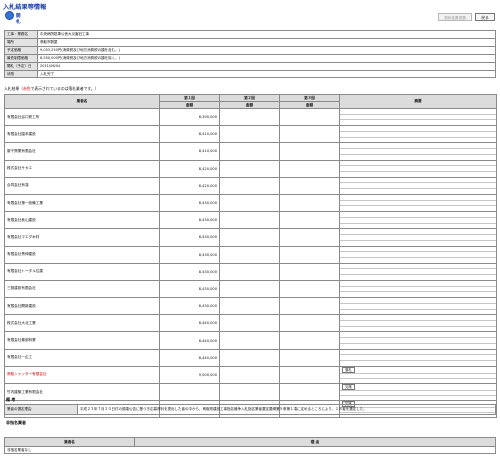 The image size is (500, 468). Describe the element at coordinates (348, 369) in the screenshot. I see `memo-tag: 落札` at that location.